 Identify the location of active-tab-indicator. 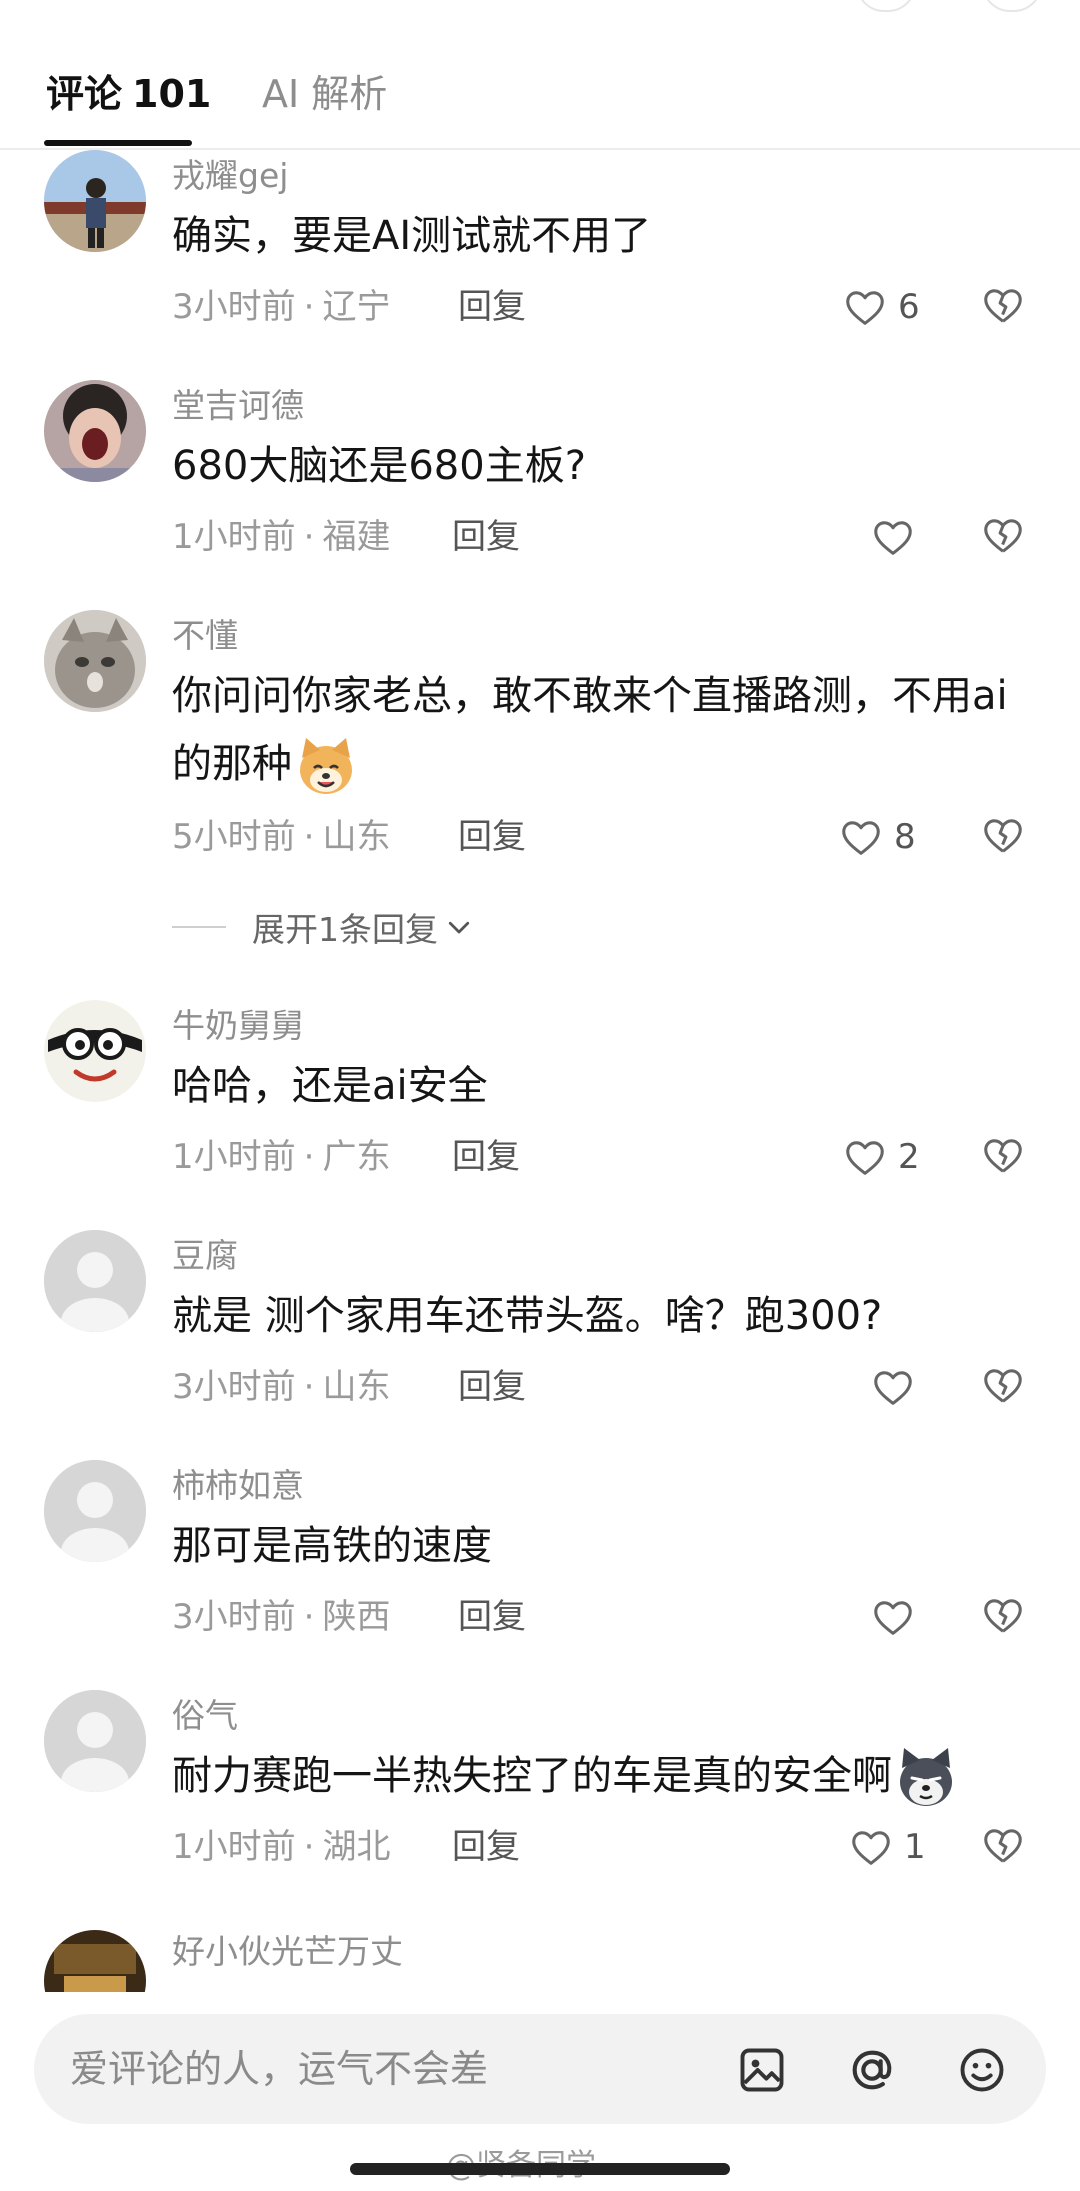
(118, 143).